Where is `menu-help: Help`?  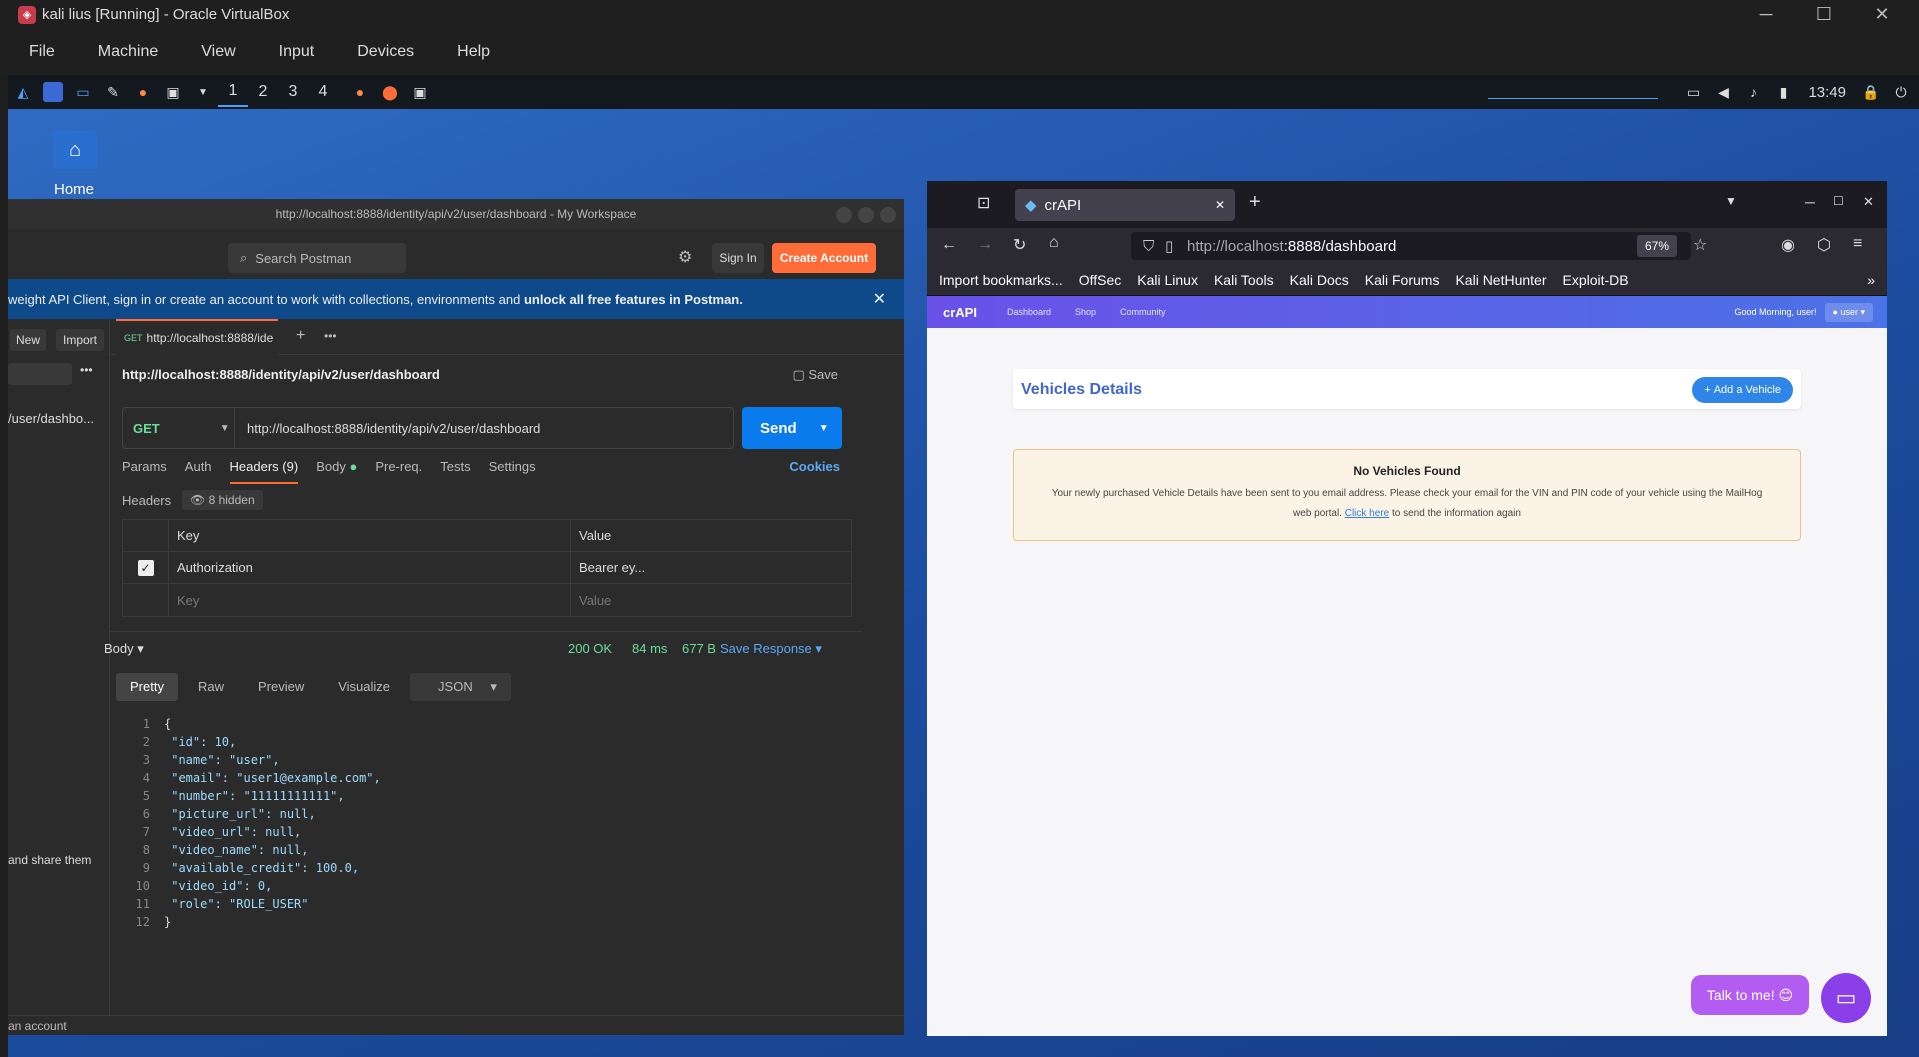 menu-help: Help is located at coordinates (473, 52).